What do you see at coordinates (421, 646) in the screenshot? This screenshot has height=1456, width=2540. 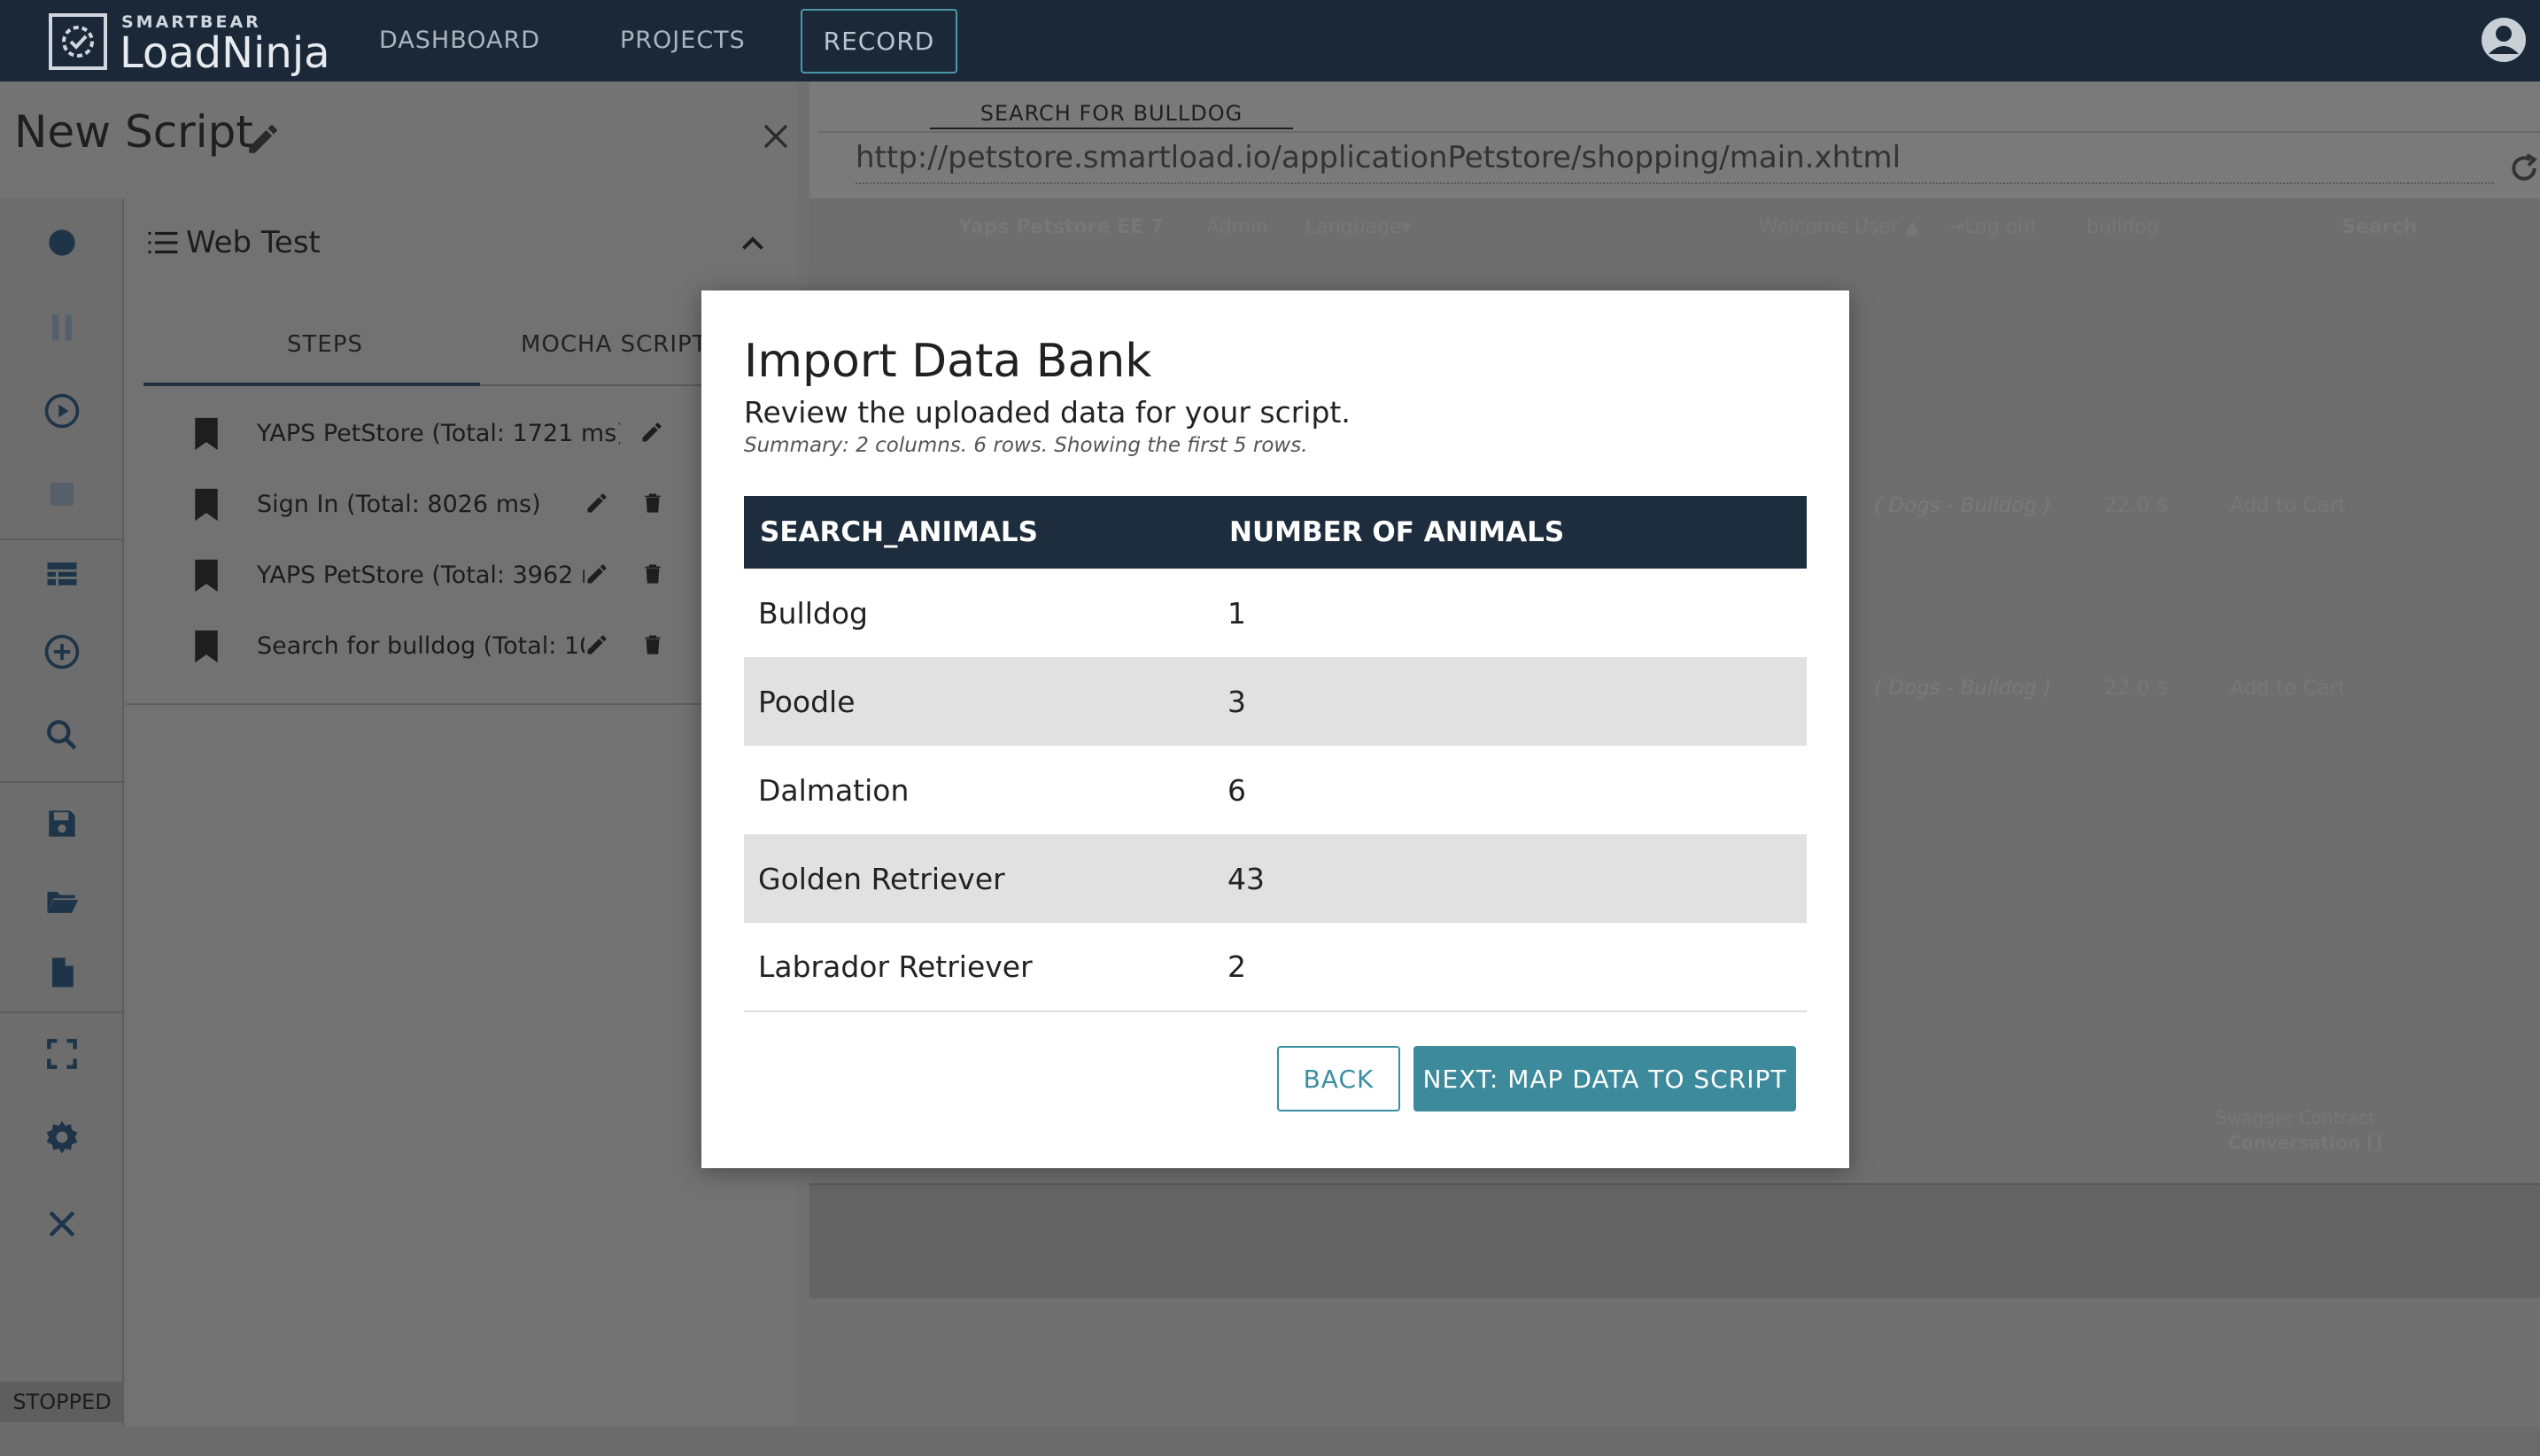 I see `step-label: Search for bulldog (Total: 100 ms)` at bounding box center [421, 646].